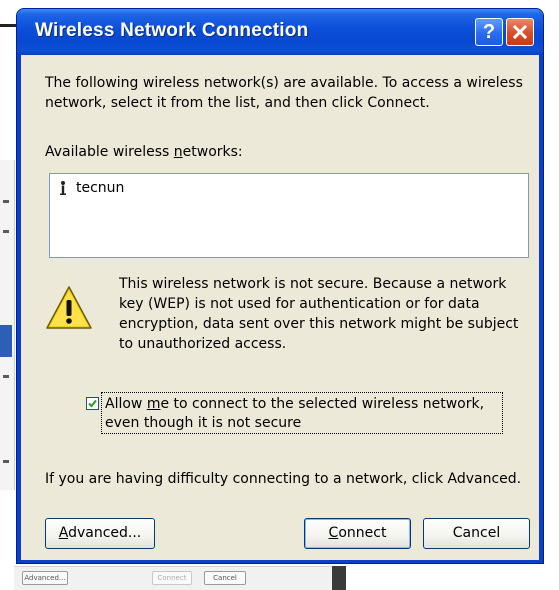 This screenshot has height=590, width=559. I want to click on allow-insecure-checkbox, so click(92, 403).